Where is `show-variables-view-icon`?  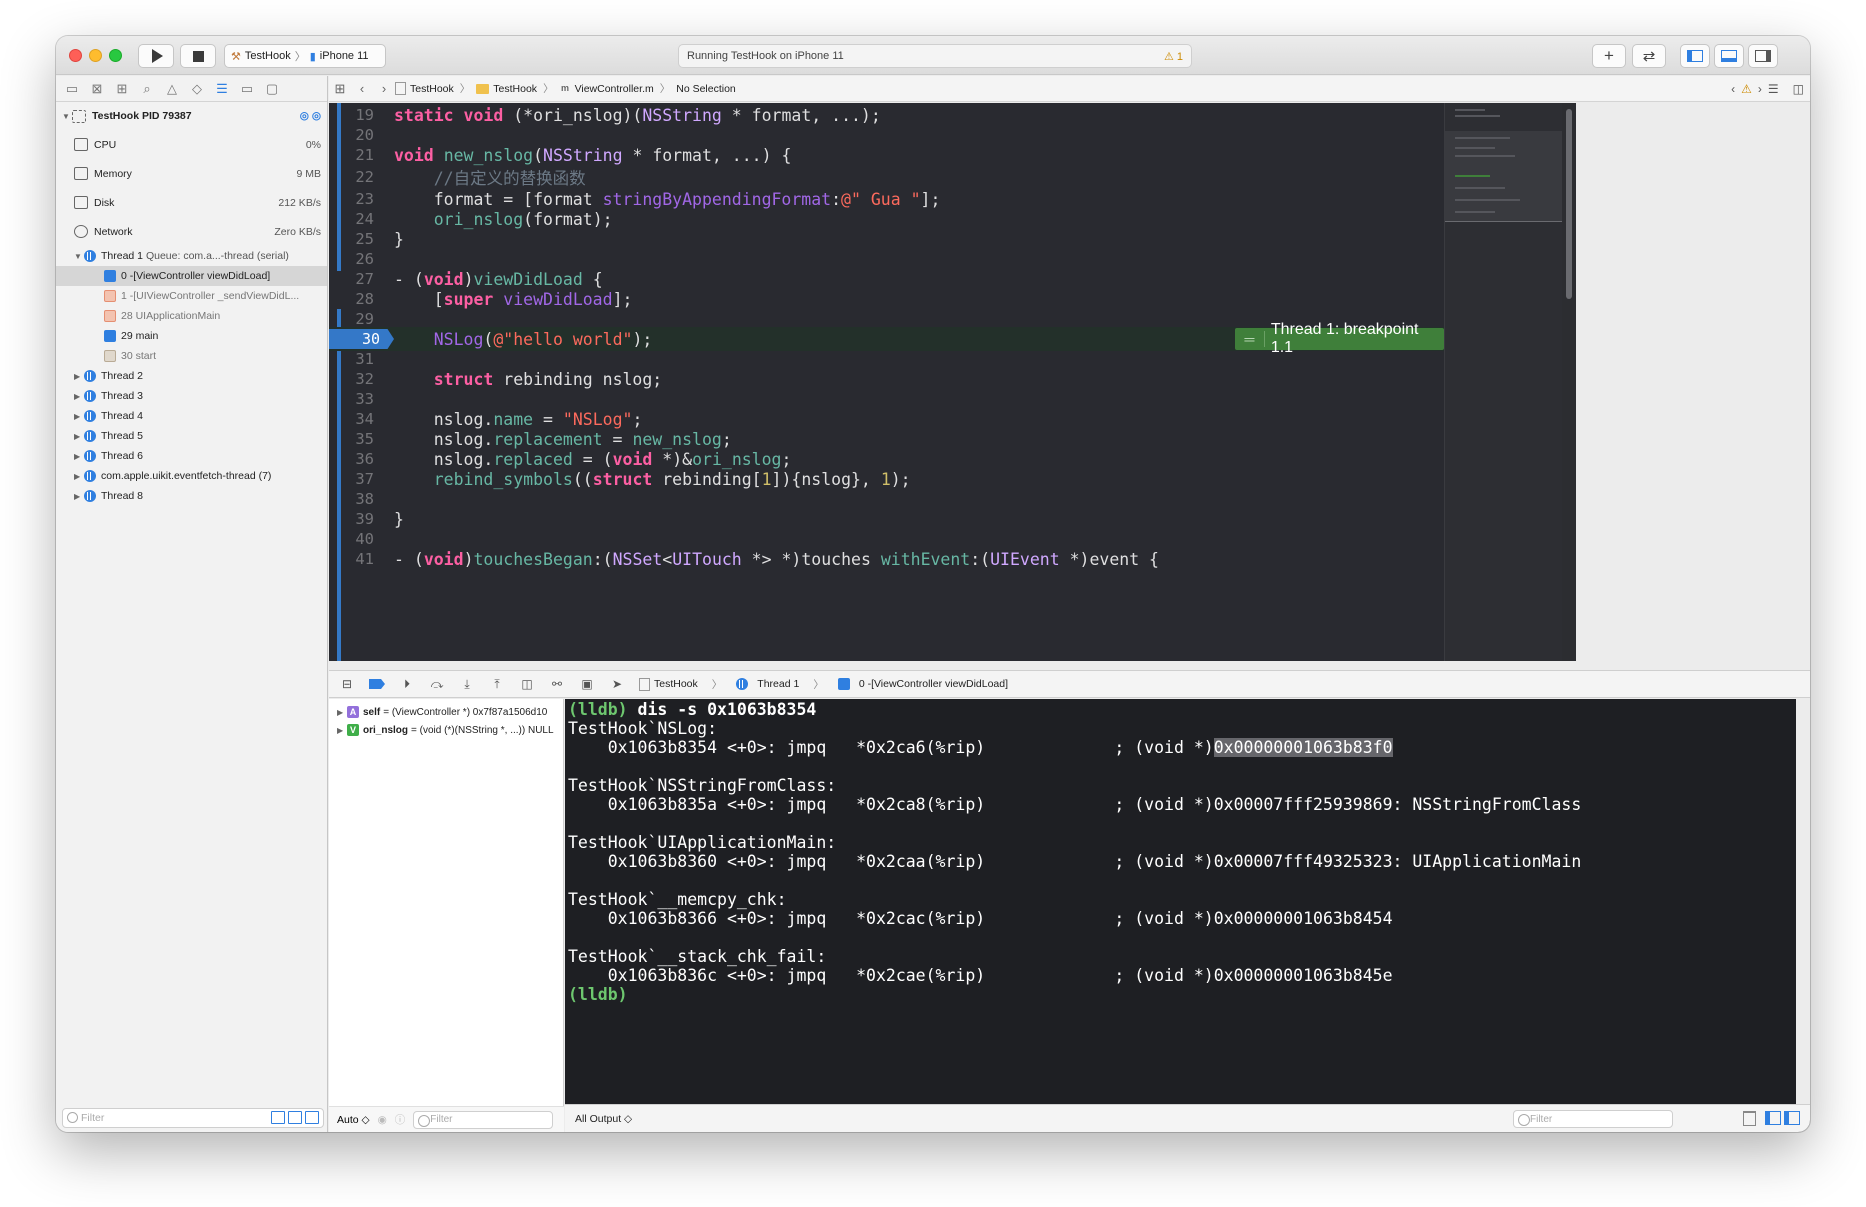 show-variables-view-icon is located at coordinates (1773, 1118).